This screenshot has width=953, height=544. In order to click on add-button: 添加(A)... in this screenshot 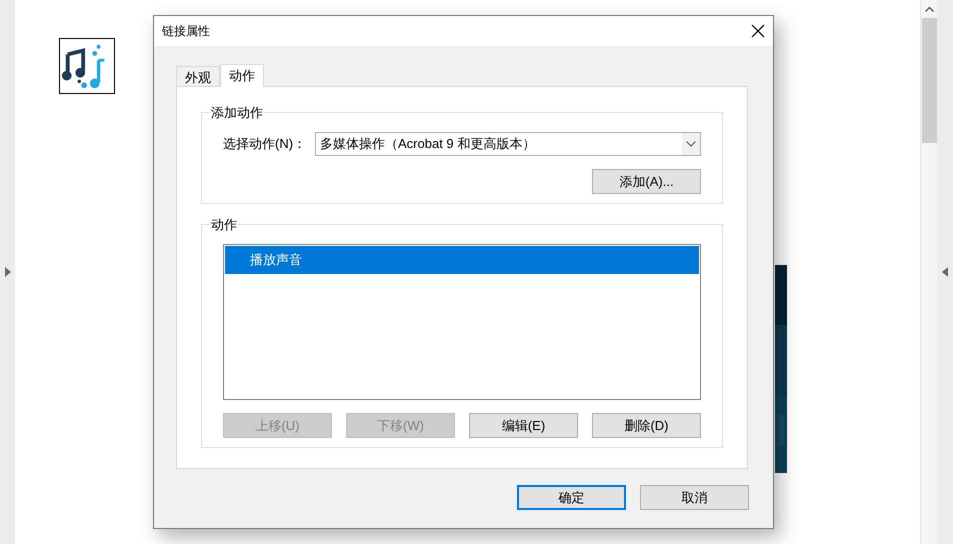, I will do `click(646, 181)`.